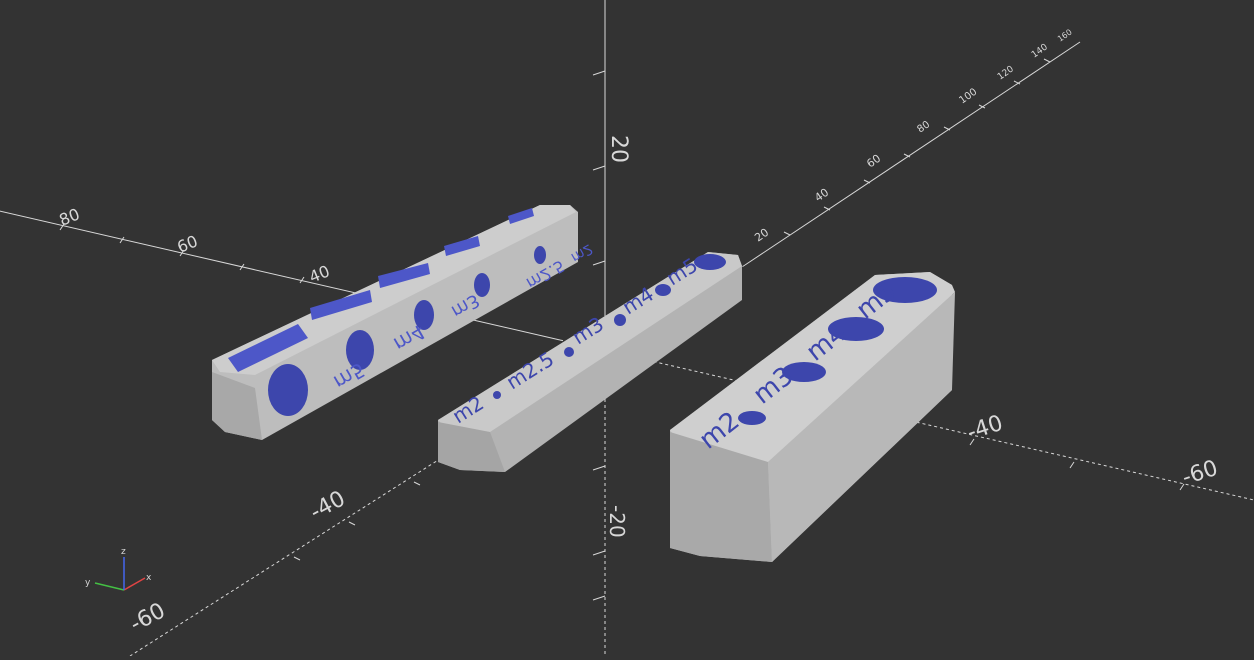 The height and width of the screenshot is (660, 1254). What do you see at coordinates (821, 195) in the screenshot?
I see `y-axis-label-40: 40` at bounding box center [821, 195].